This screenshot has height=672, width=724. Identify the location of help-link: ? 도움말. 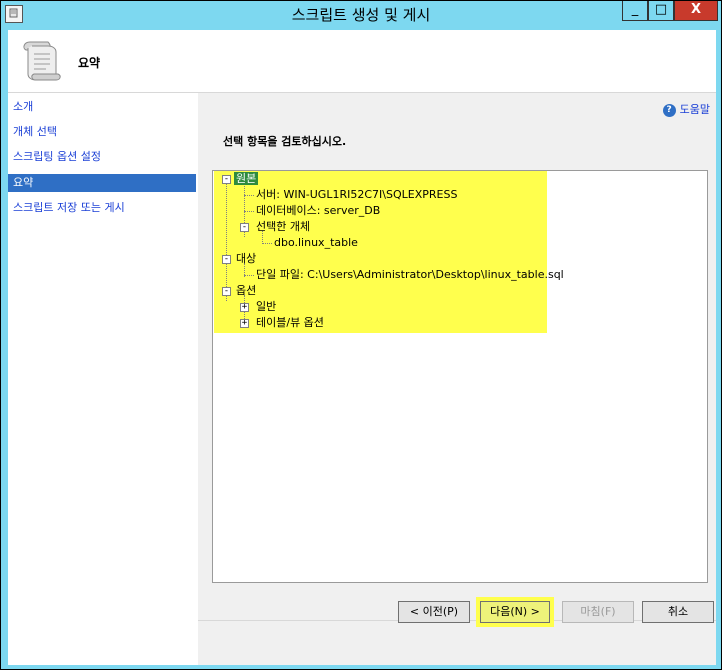
(686, 109).